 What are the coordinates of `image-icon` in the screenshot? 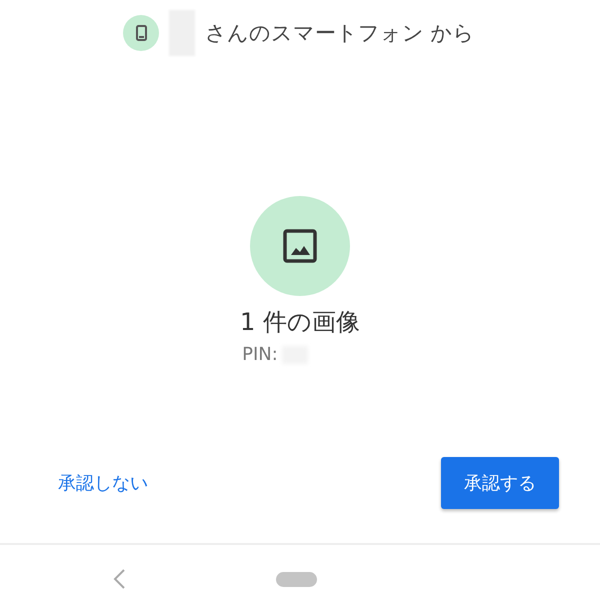 It's located at (300, 246).